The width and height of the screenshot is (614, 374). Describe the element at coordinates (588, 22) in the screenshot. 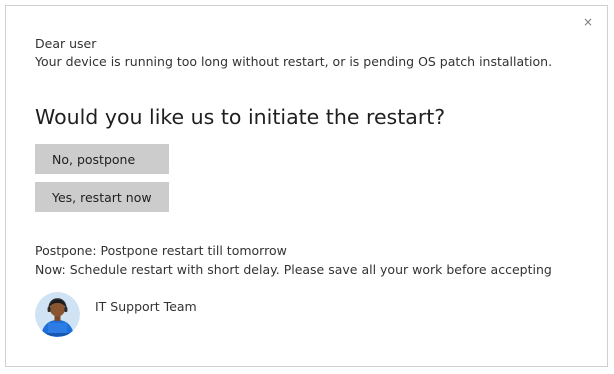

I see `close-icon: ×` at that location.